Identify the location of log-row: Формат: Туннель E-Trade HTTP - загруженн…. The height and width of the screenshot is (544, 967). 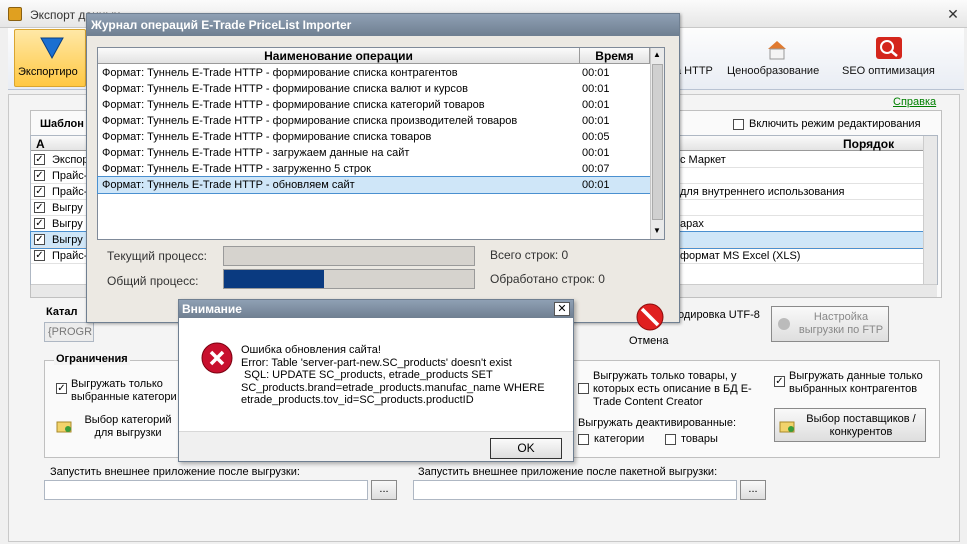
(374, 169).